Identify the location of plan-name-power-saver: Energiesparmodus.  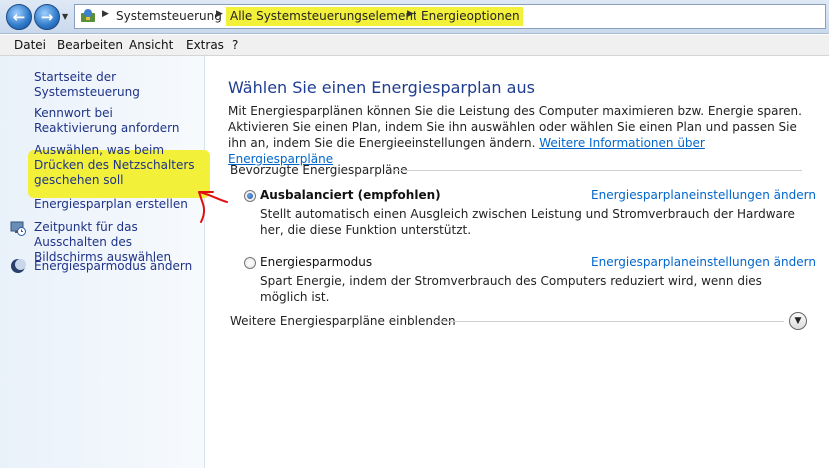
(316, 262).